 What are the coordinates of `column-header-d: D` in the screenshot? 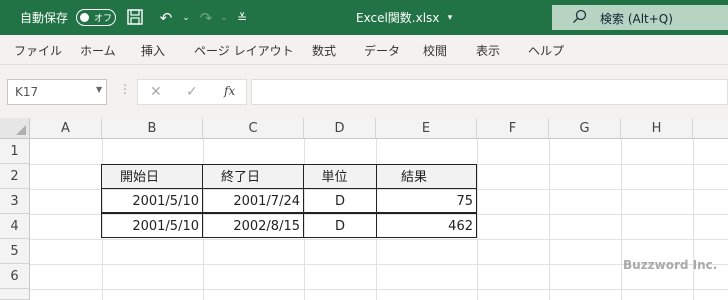 It's located at (340, 128).